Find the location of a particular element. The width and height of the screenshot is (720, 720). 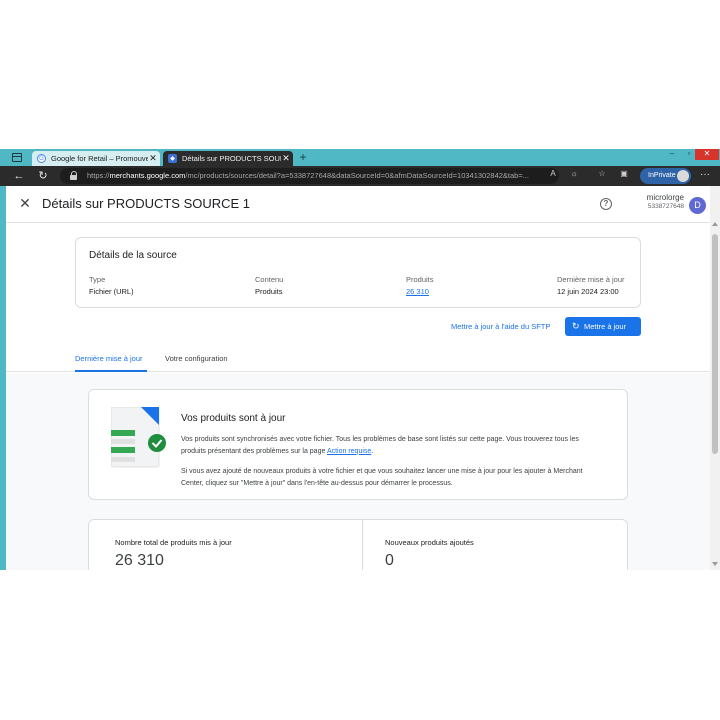

action-required-link: Action requise is located at coordinates (349, 451).